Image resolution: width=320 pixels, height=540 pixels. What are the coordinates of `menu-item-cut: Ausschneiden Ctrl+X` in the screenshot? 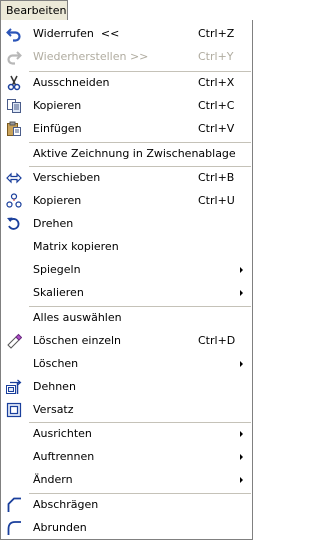 It's located at (126, 83).